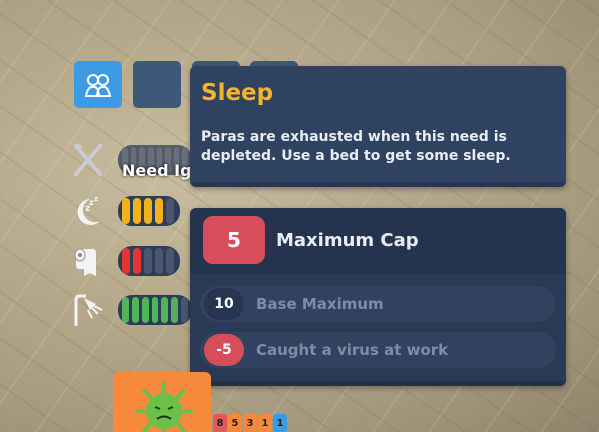 The height and width of the screenshot is (432, 599). I want to click on paras-tab-button, so click(98, 84).